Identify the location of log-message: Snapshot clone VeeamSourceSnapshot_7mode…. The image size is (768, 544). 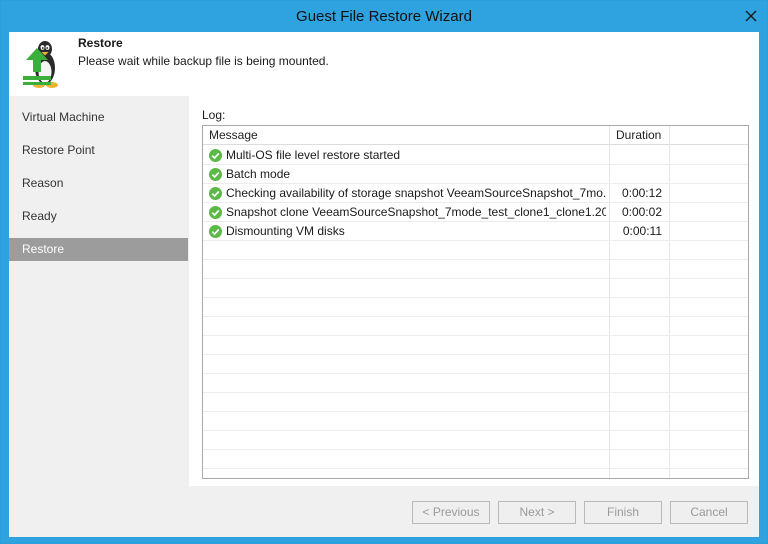
(416, 212).